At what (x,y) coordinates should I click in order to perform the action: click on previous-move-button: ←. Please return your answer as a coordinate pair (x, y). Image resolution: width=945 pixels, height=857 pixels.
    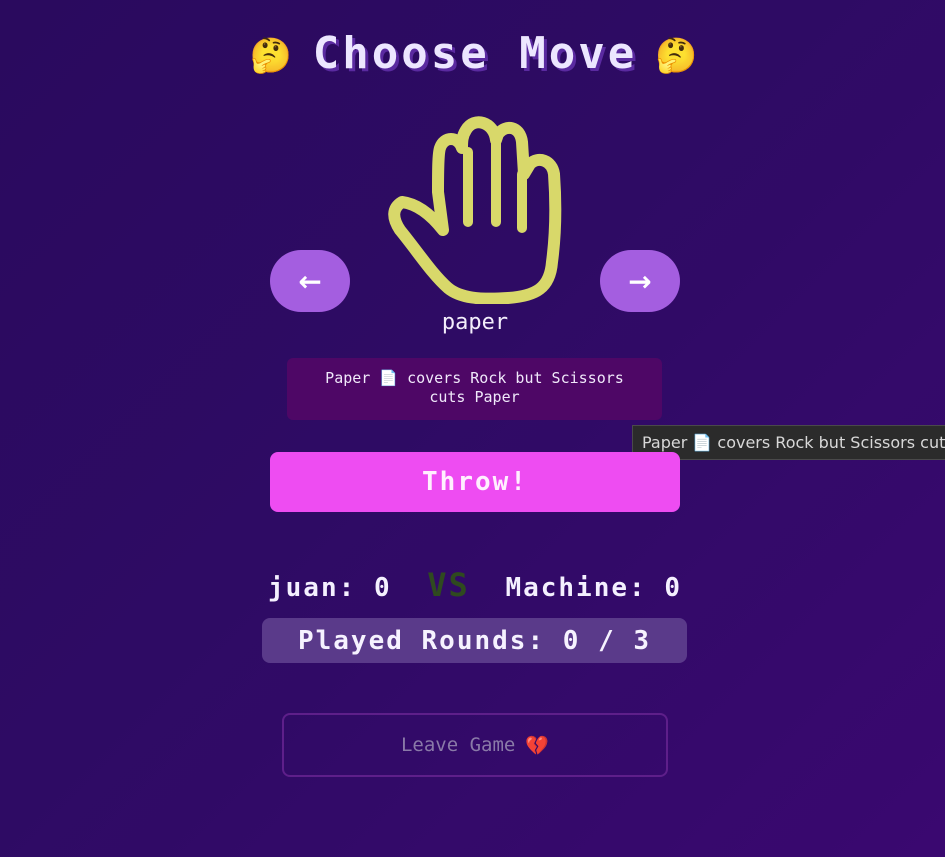
    Looking at the image, I should click on (310, 281).